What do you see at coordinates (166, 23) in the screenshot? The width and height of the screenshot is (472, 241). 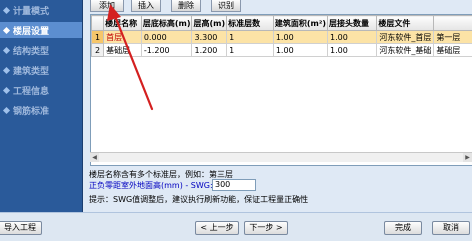 I see `column-header: 层底标高(m)` at bounding box center [166, 23].